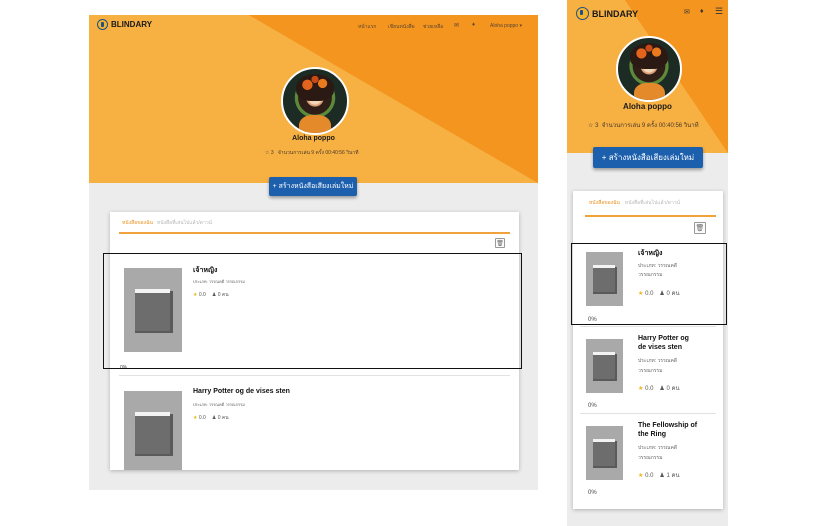  I want to click on mobile-book-title-2-line2: de vises sten, so click(660, 347).